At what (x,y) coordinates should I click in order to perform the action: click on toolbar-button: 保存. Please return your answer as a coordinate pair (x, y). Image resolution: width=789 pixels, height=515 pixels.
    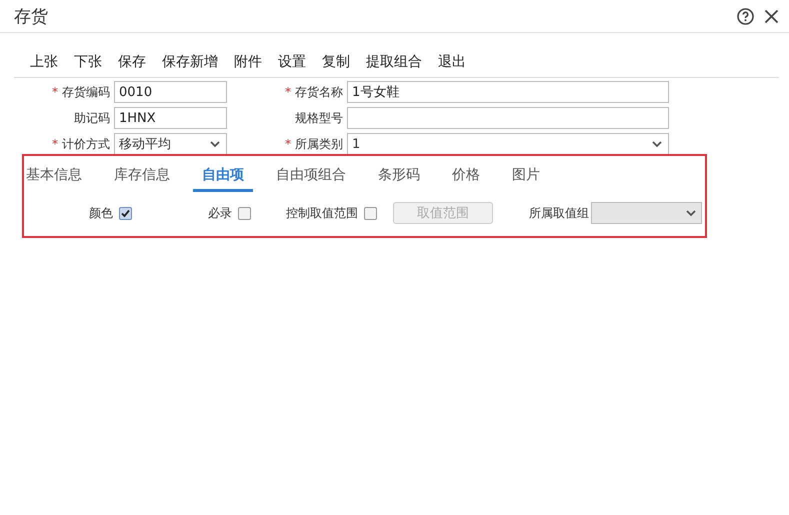
    Looking at the image, I should click on (132, 62).